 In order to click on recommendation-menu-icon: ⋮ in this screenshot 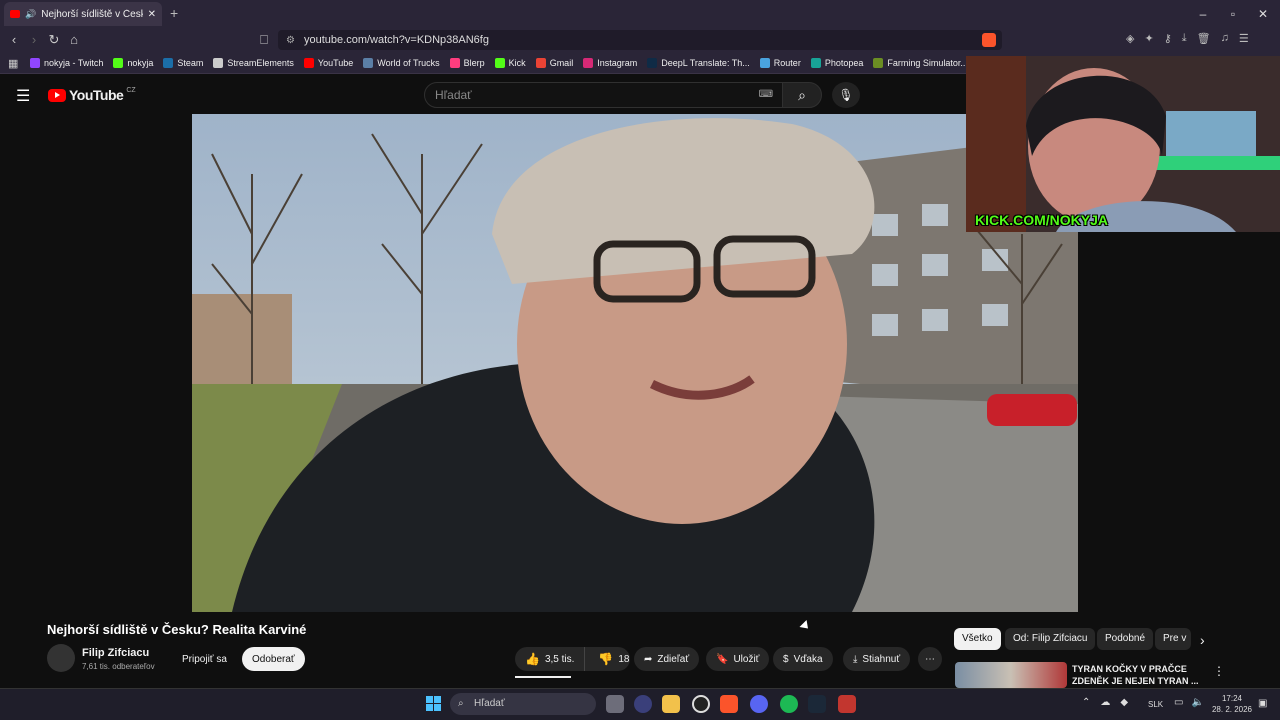, I will do `click(1219, 671)`.